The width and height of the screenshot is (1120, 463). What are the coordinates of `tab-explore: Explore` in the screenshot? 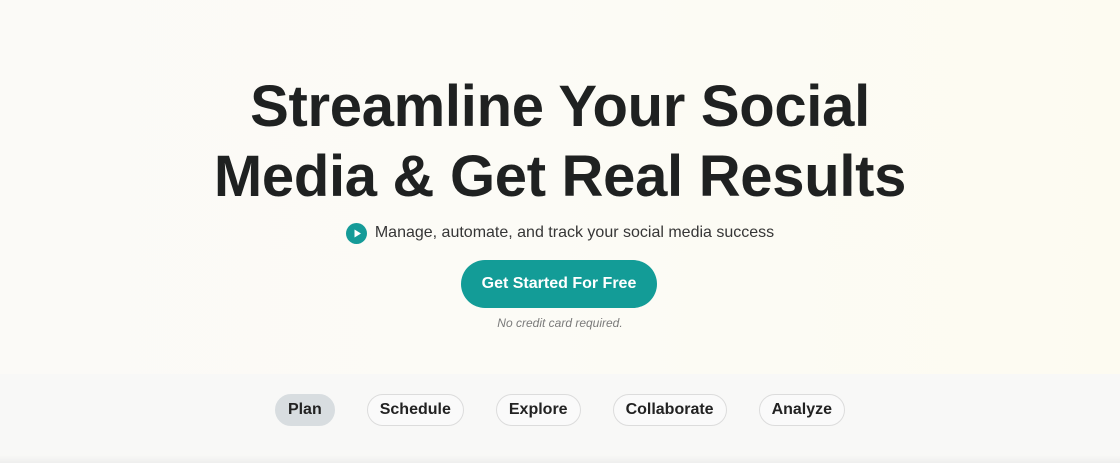 It's located at (538, 410).